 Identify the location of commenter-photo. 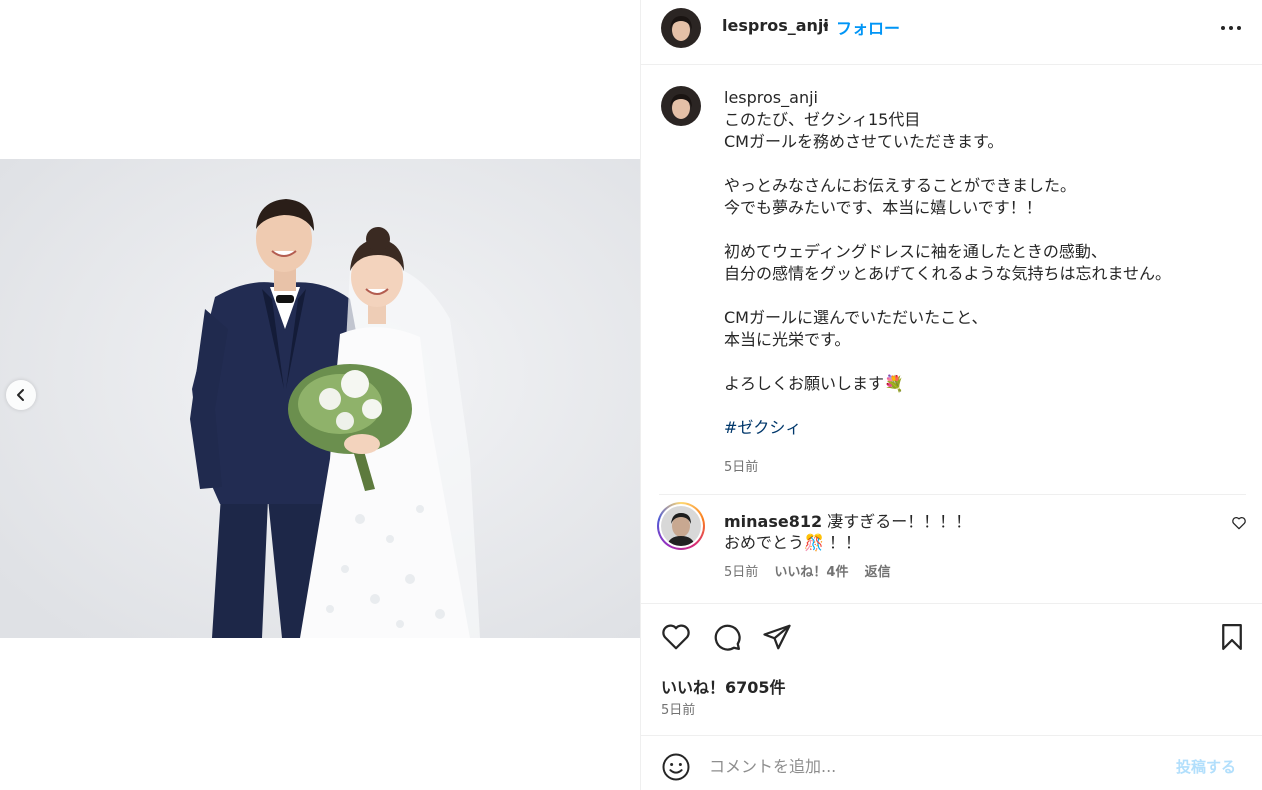
(681, 526).